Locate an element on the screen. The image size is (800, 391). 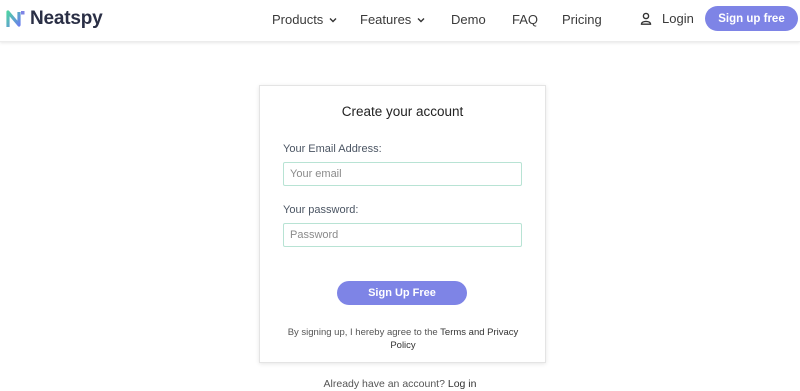
brand-name: Neatspy is located at coordinates (66, 18).